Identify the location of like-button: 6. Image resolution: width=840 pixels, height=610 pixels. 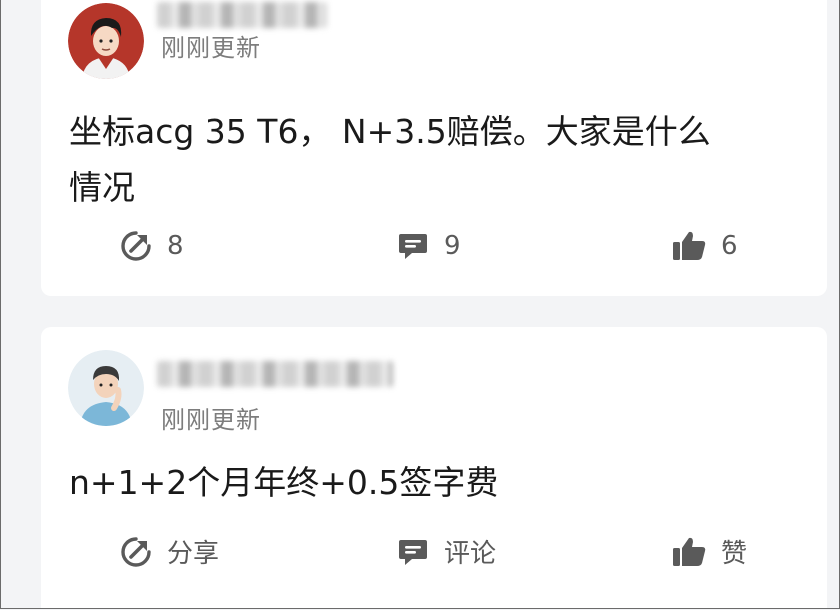
(704, 246).